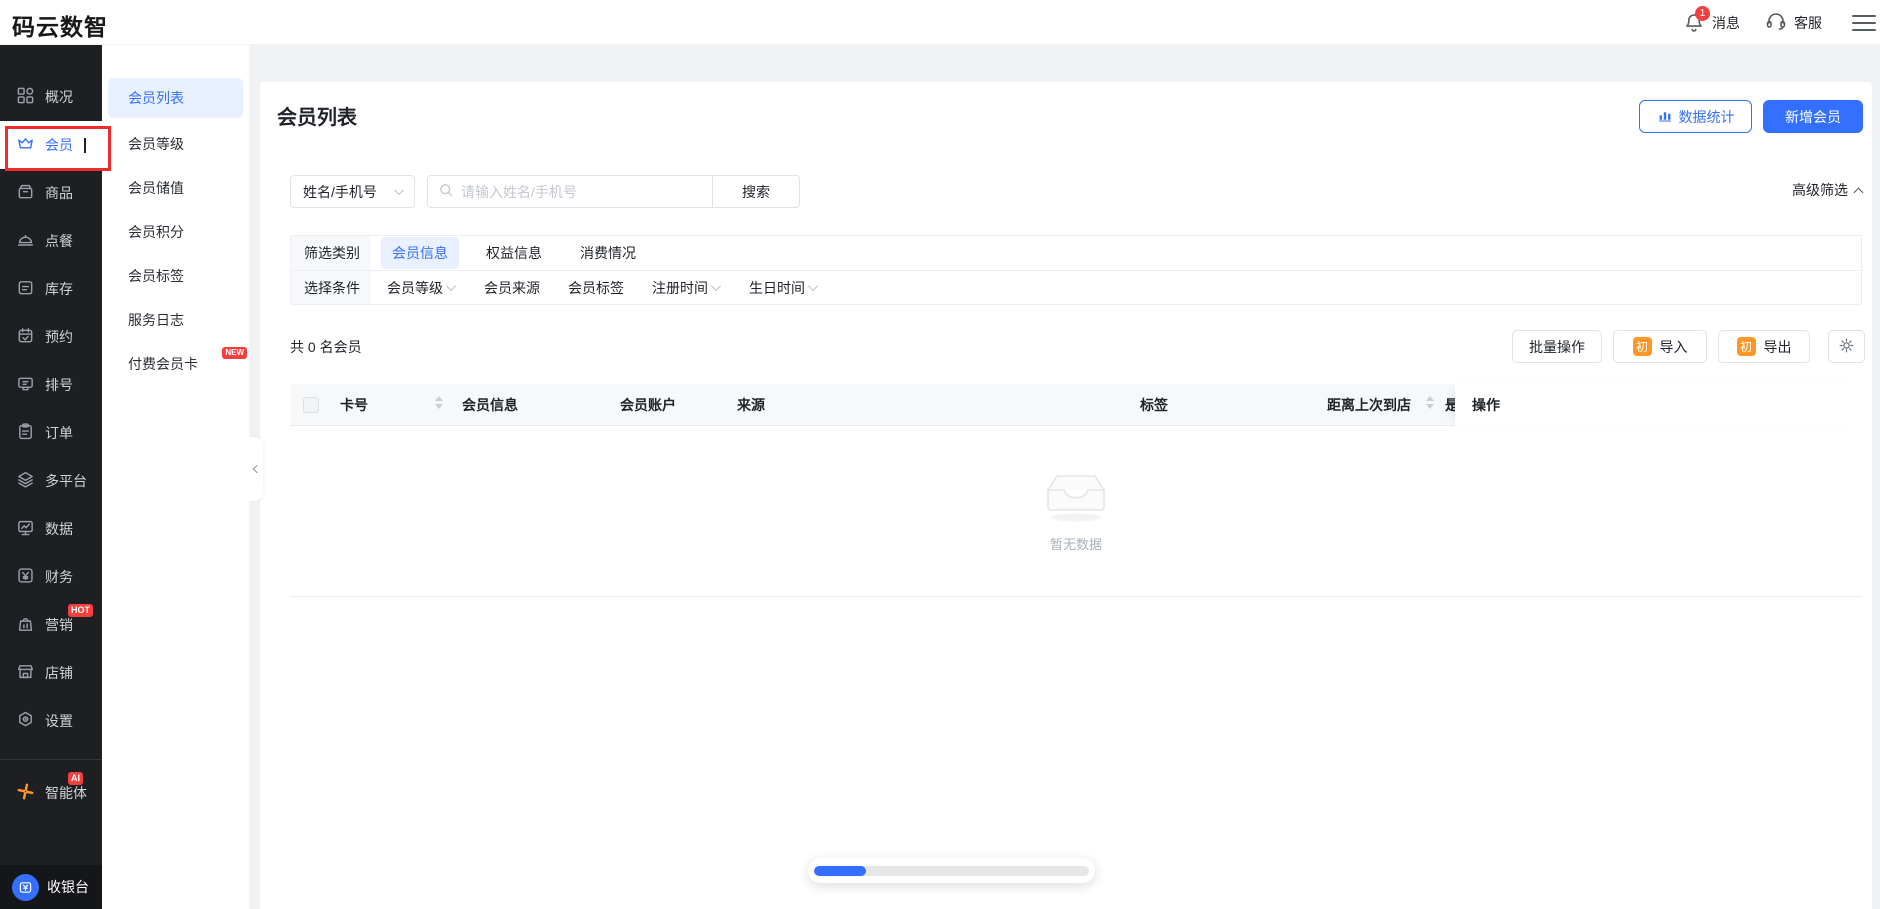 This screenshot has height=909, width=1880. I want to click on sidebar-item-cashier: 收银台, so click(51, 887).